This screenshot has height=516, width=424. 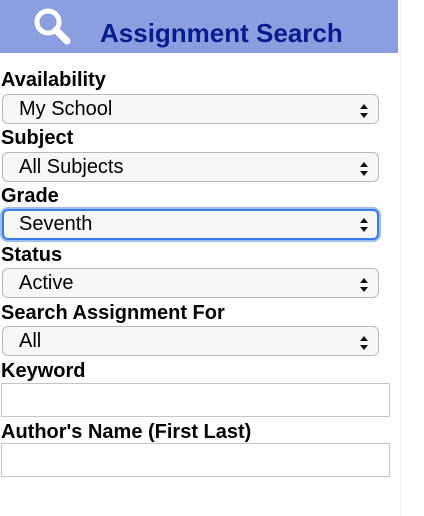 I want to click on subject-select: All Subjects, so click(x=190, y=167).